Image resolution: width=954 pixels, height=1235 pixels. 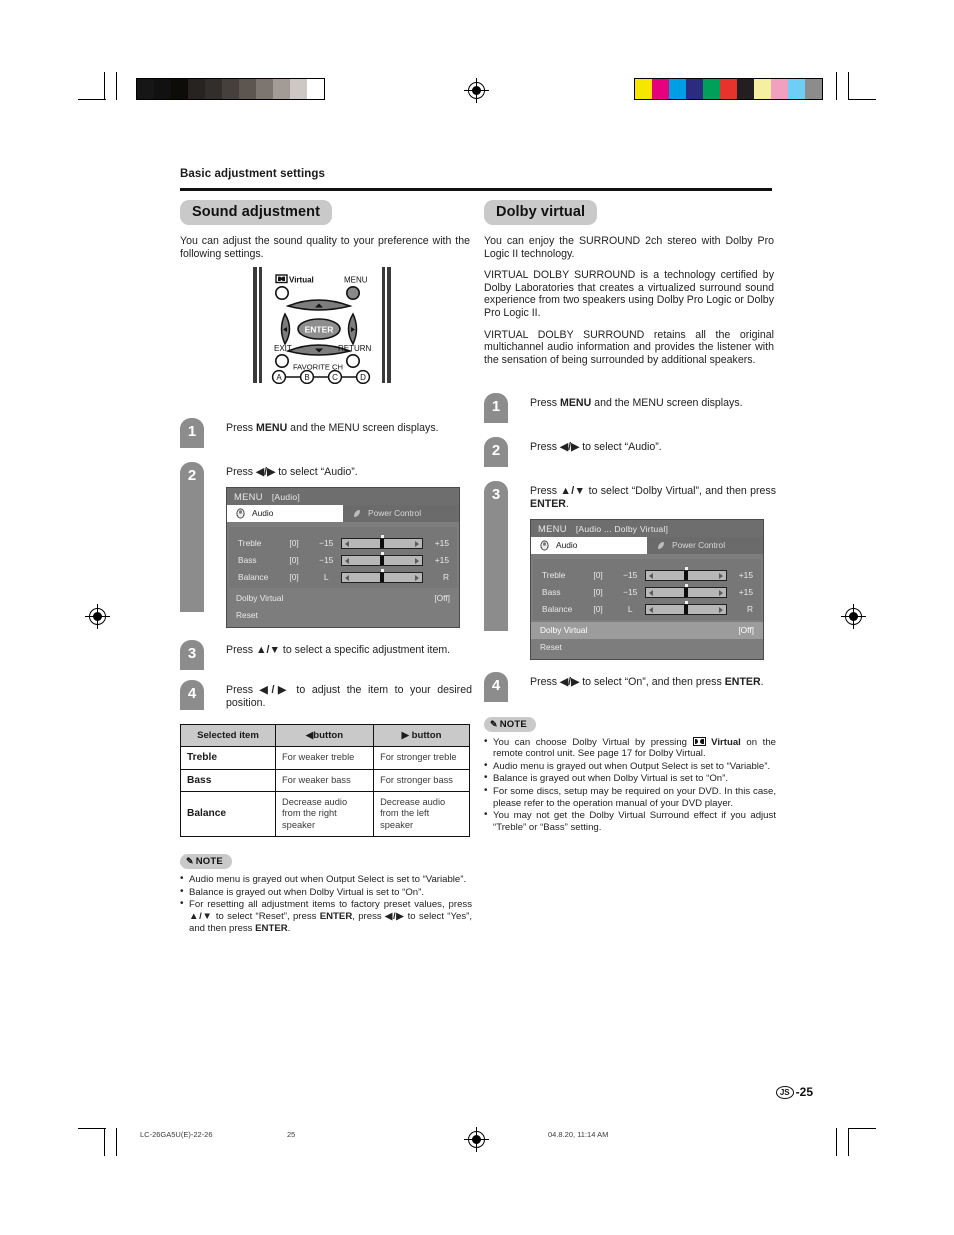 What do you see at coordinates (352, 329) in the screenshot?
I see `cursor-right-button-icon` at bounding box center [352, 329].